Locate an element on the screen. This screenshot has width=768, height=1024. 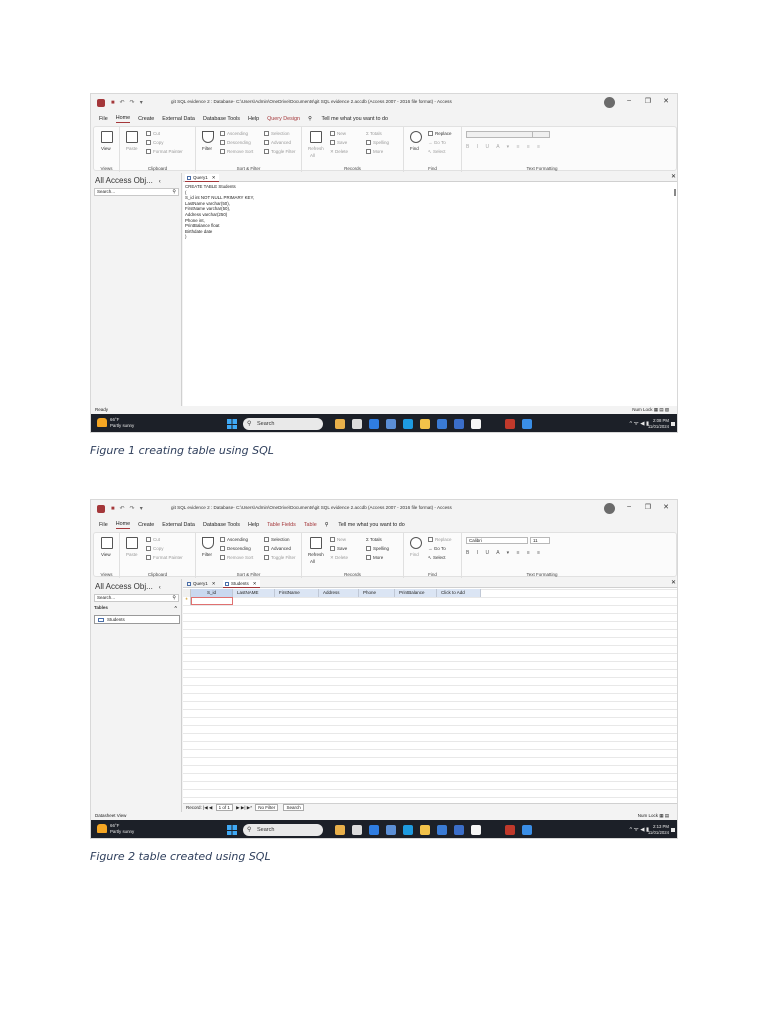
vertical-scrollbar is located at coordinates (675, 294).